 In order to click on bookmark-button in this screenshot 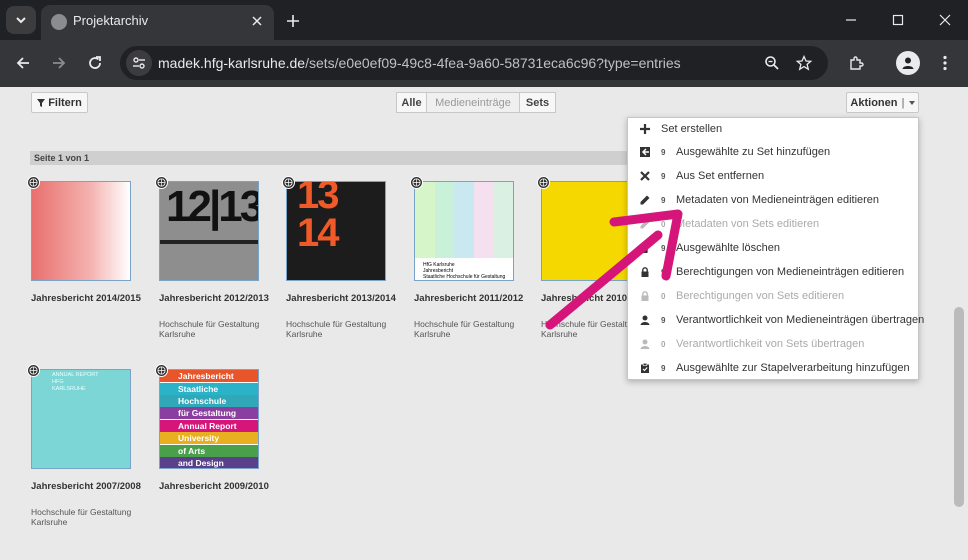, I will do `click(804, 63)`.